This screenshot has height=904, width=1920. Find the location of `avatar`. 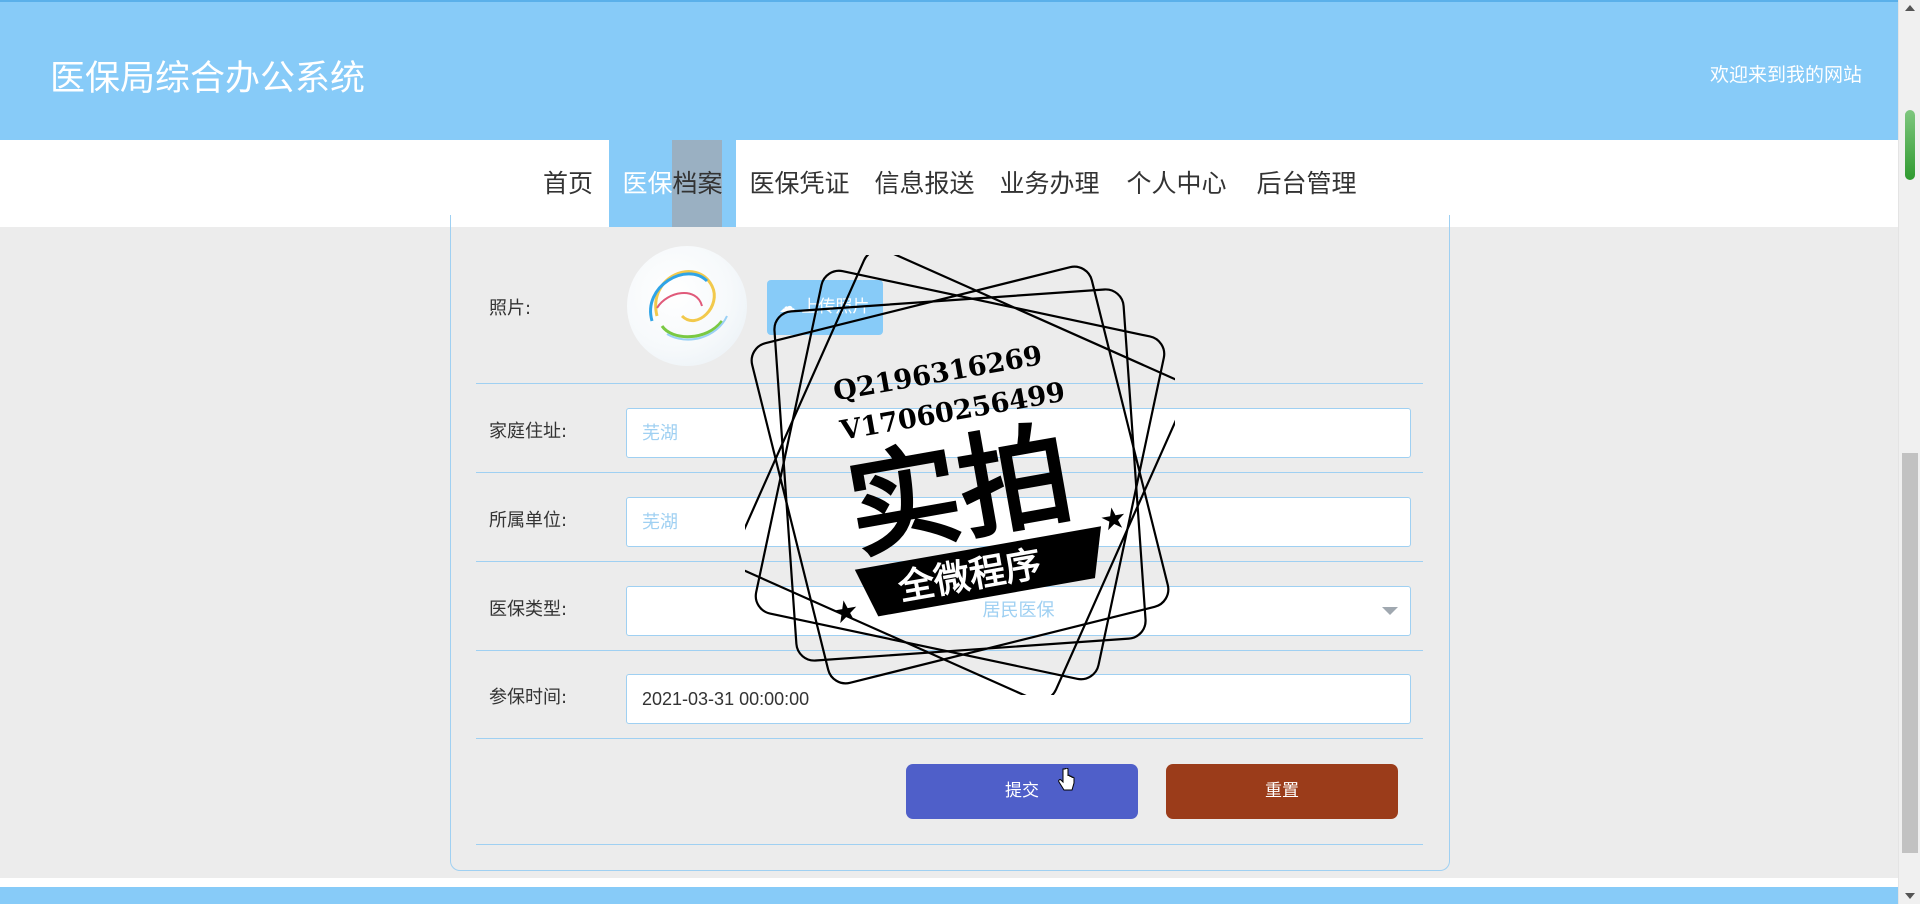

avatar is located at coordinates (687, 306).